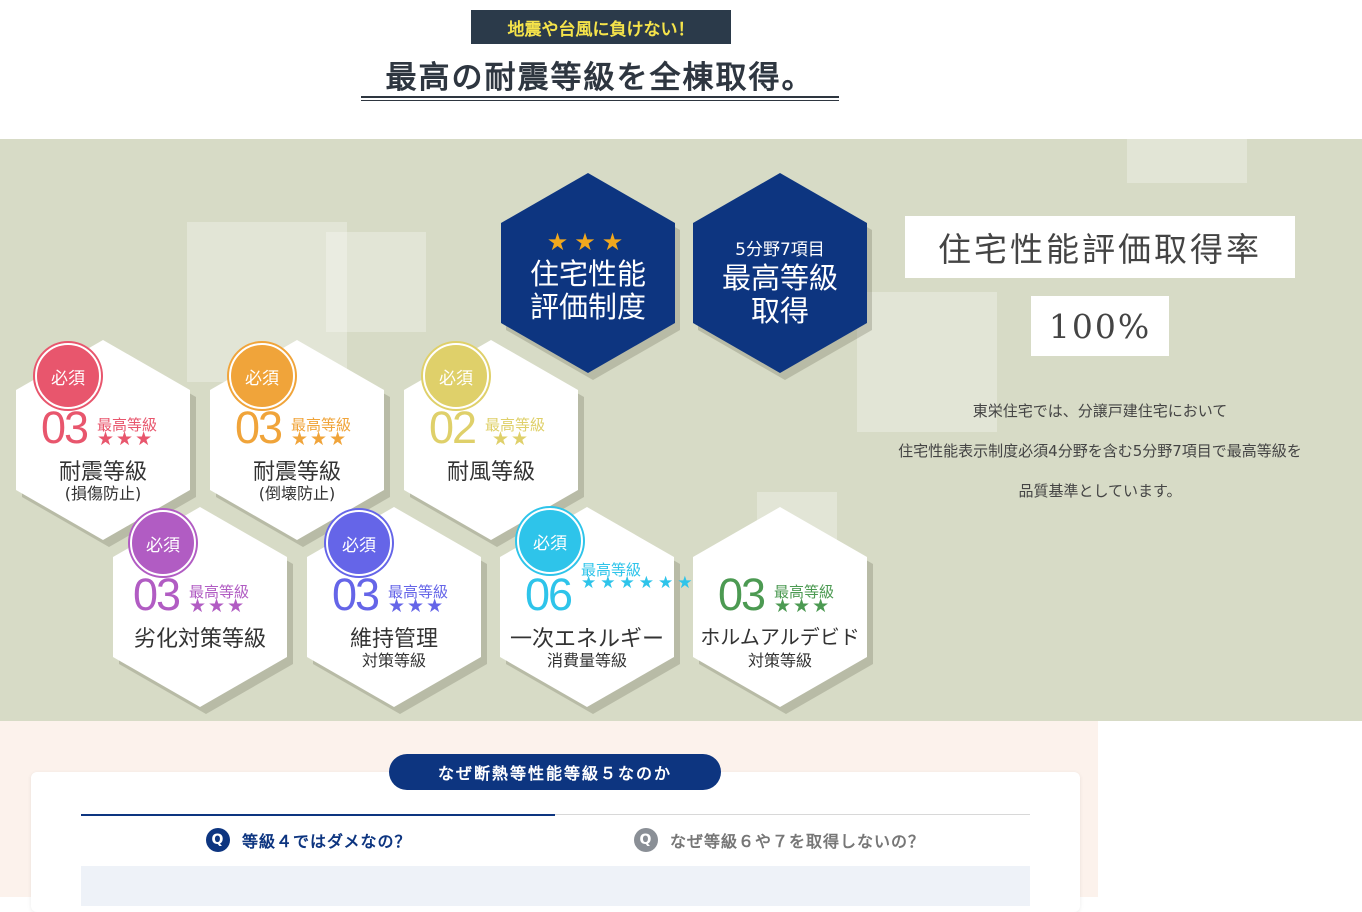  Describe the element at coordinates (780, 250) in the screenshot. I see `hex-small-label: 5分野7項目` at that location.